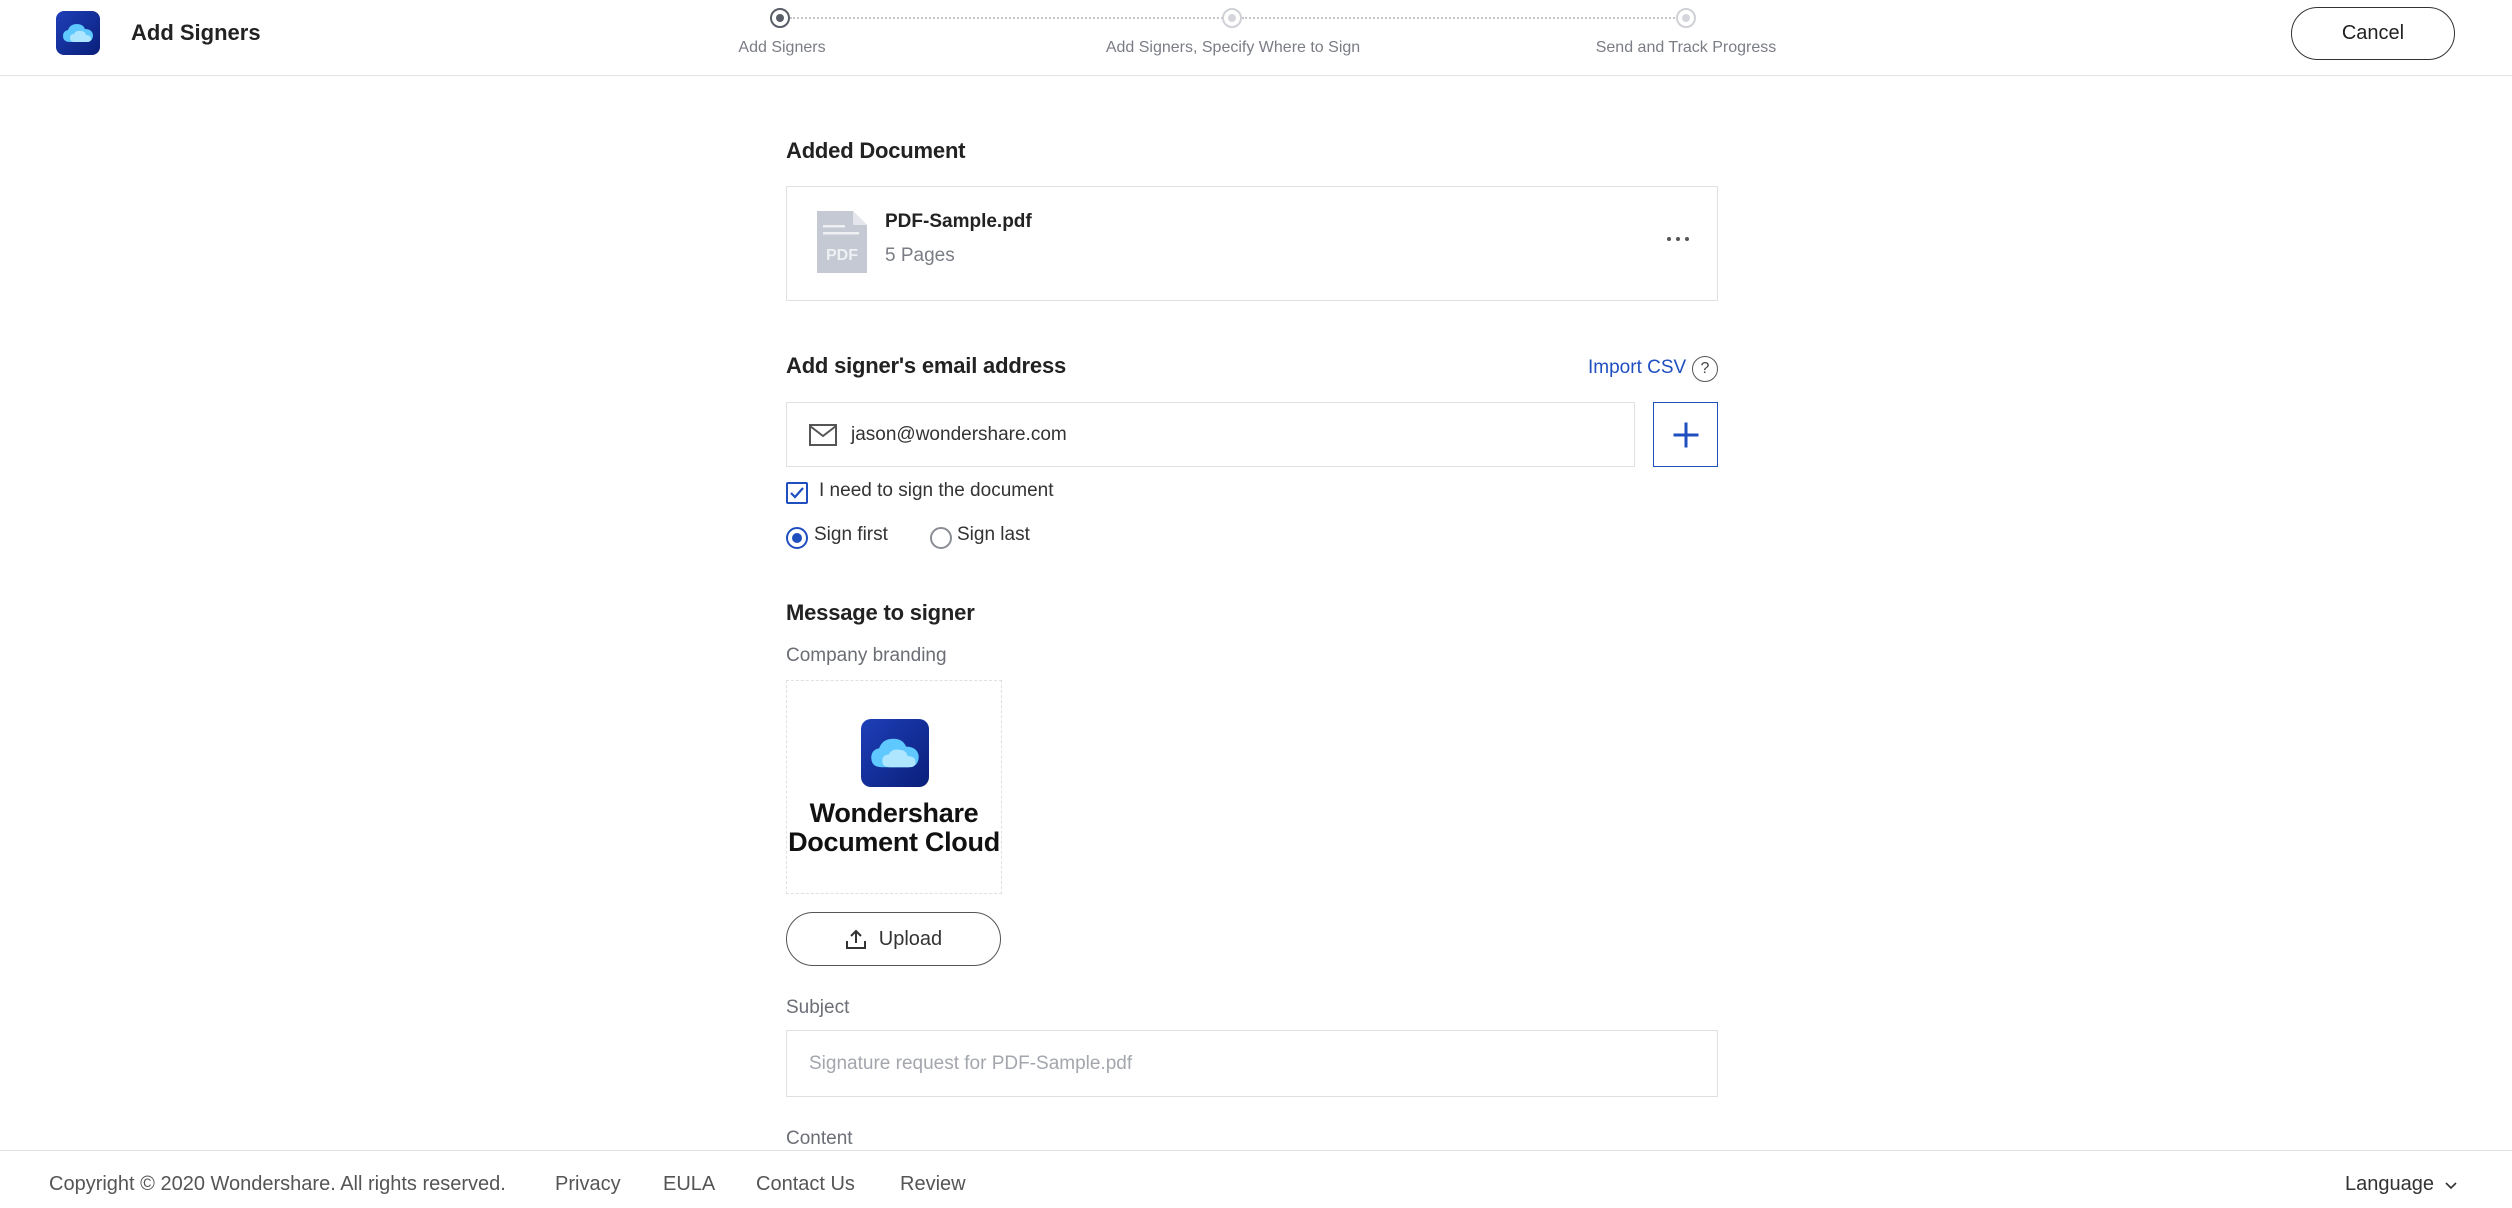  Describe the element at coordinates (1232, 18) in the screenshot. I see `step-2-indicator` at that location.